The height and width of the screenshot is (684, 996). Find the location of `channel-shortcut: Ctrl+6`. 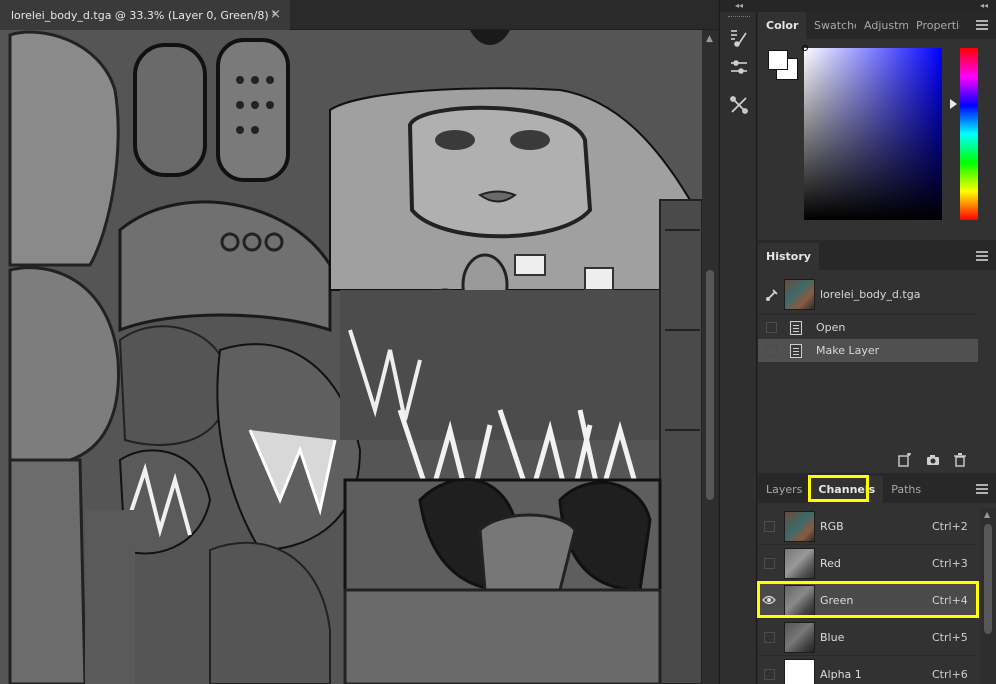

channel-shortcut: Ctrl+6 is located at coordinates (950, 674).